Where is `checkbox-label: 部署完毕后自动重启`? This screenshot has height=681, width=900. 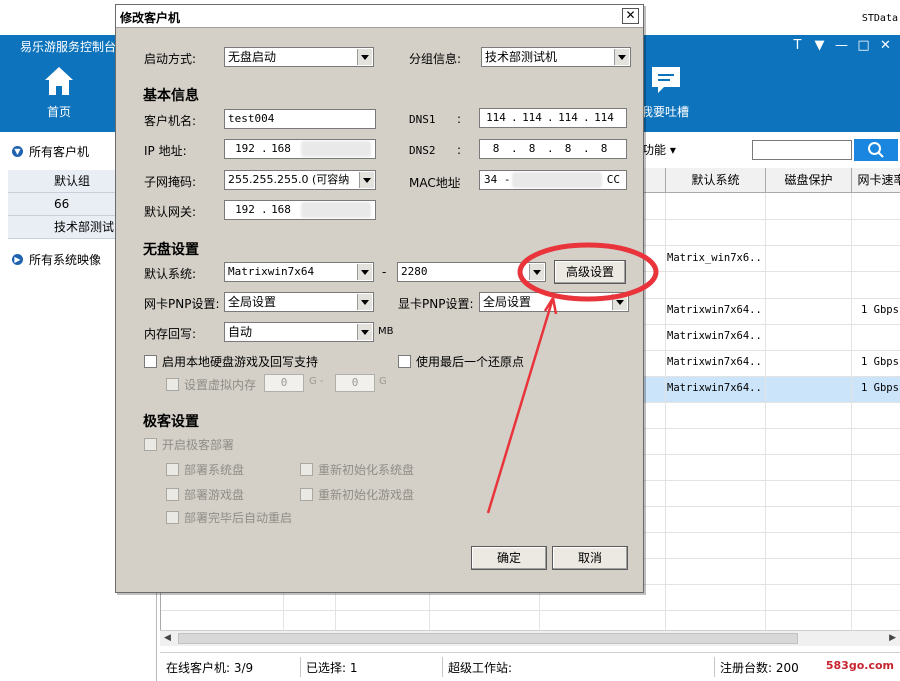 checkbox-label: 部署完毕后自动重启 is located at coordinates (238, 518).